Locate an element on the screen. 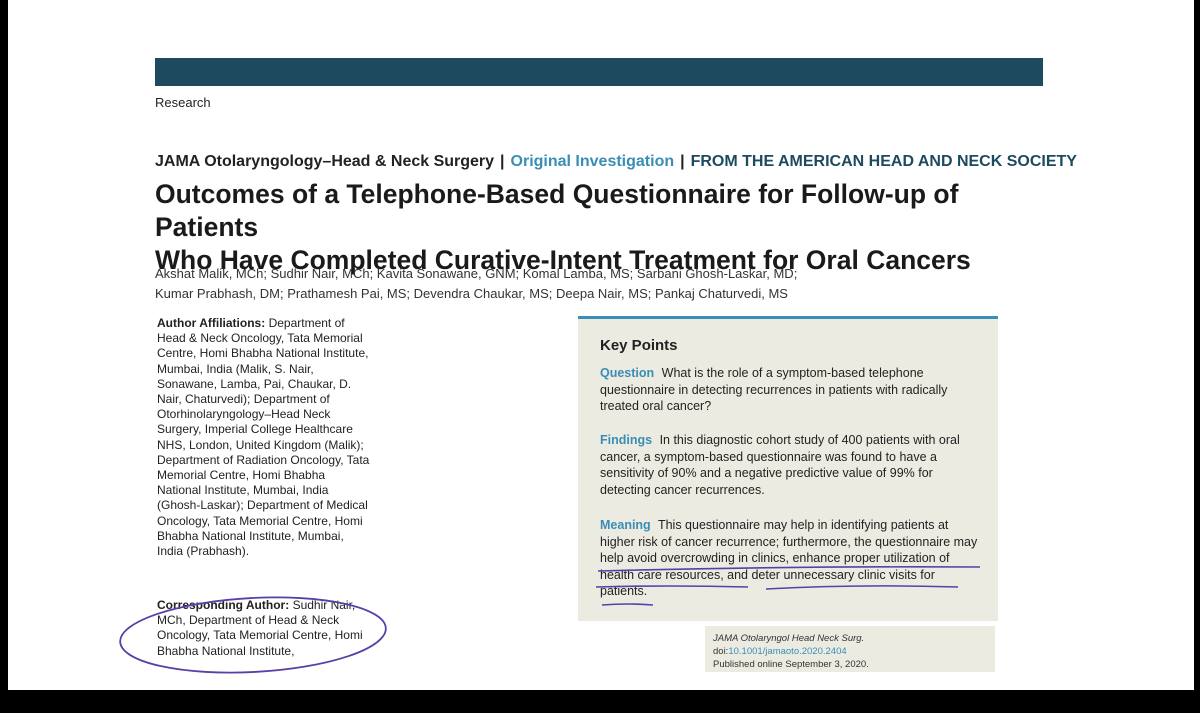 The image size is (1200, 713). journal-name: JAMA Otolaryngology–Head & Neck Surgery is located at coordinates (325, 161).